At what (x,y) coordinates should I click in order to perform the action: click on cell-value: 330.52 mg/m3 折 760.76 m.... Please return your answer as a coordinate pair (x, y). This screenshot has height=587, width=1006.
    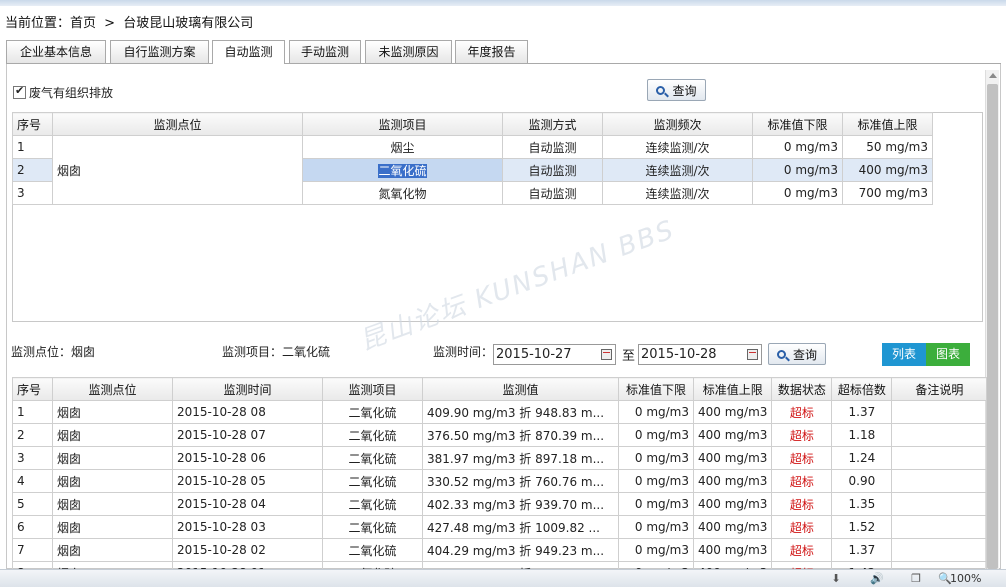
    Looking at the image, I should click on (520, 481).